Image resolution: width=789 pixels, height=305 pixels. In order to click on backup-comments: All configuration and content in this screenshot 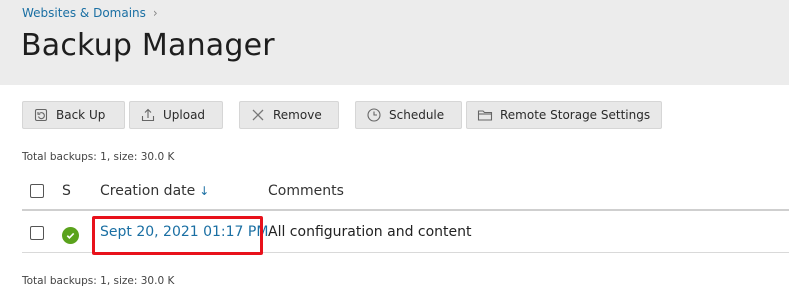, I will do `click(370, 232)`.